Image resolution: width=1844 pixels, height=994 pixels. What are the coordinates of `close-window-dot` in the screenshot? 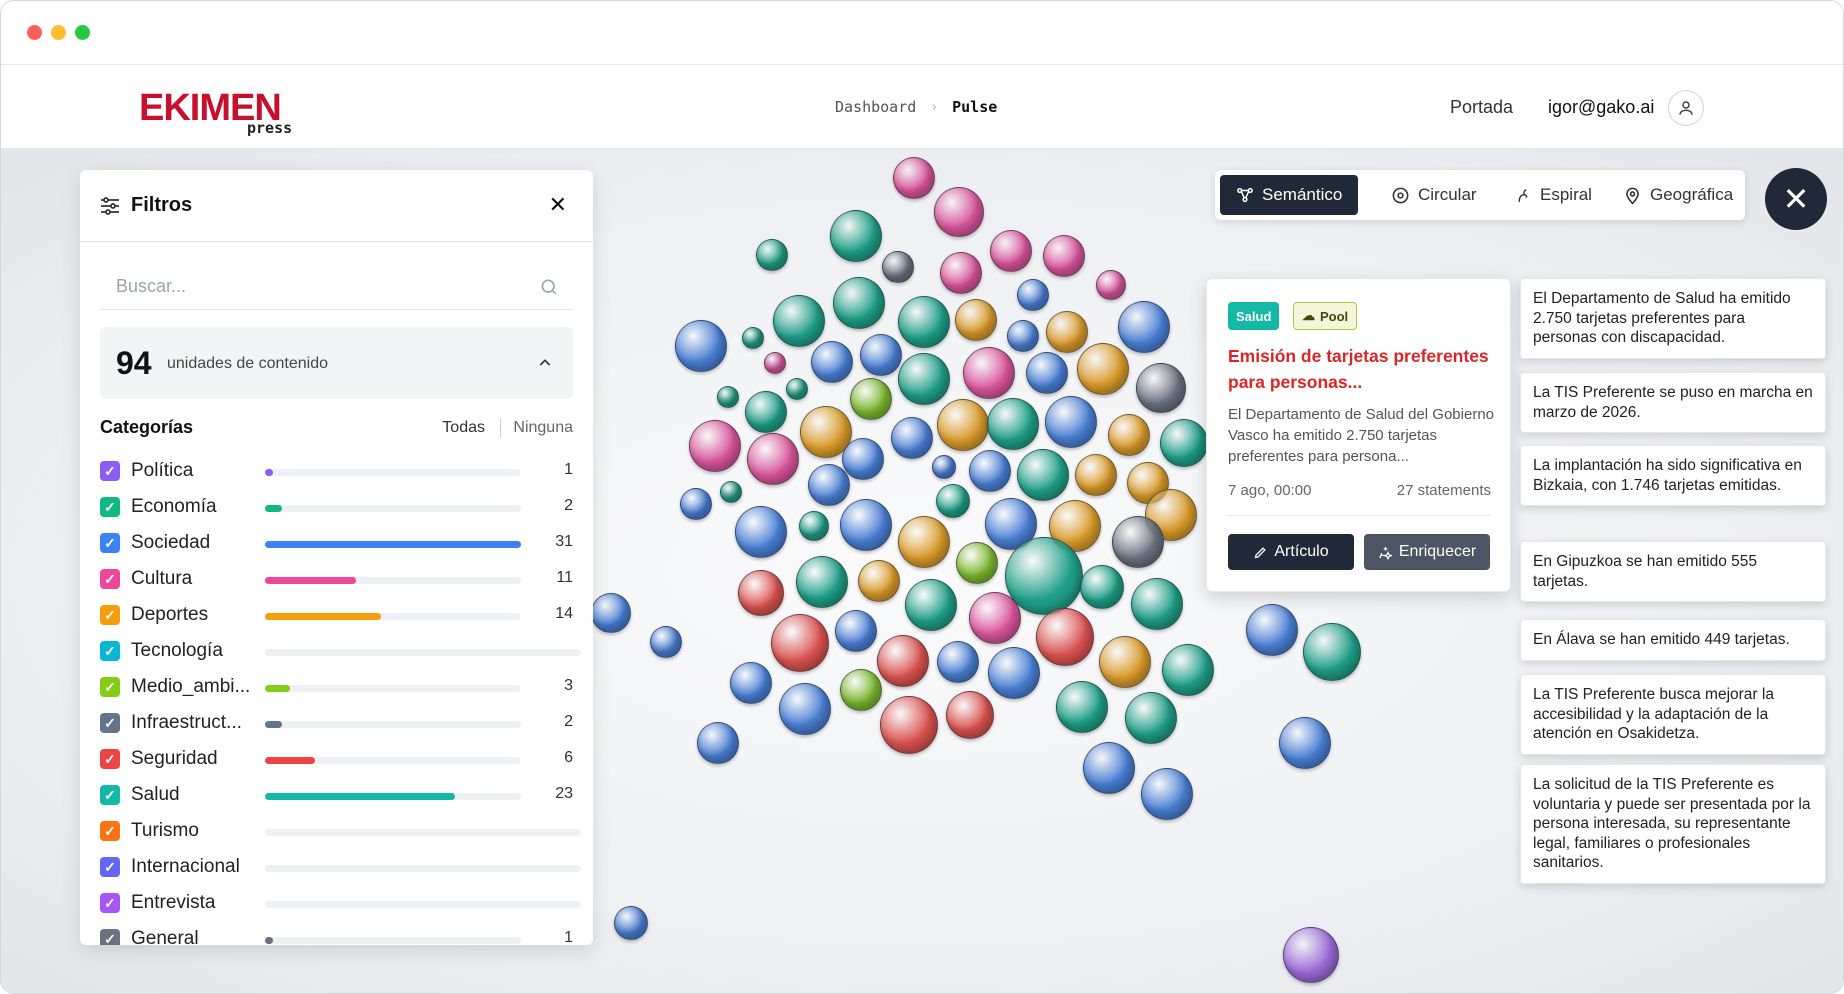 It's located at (34, 32).